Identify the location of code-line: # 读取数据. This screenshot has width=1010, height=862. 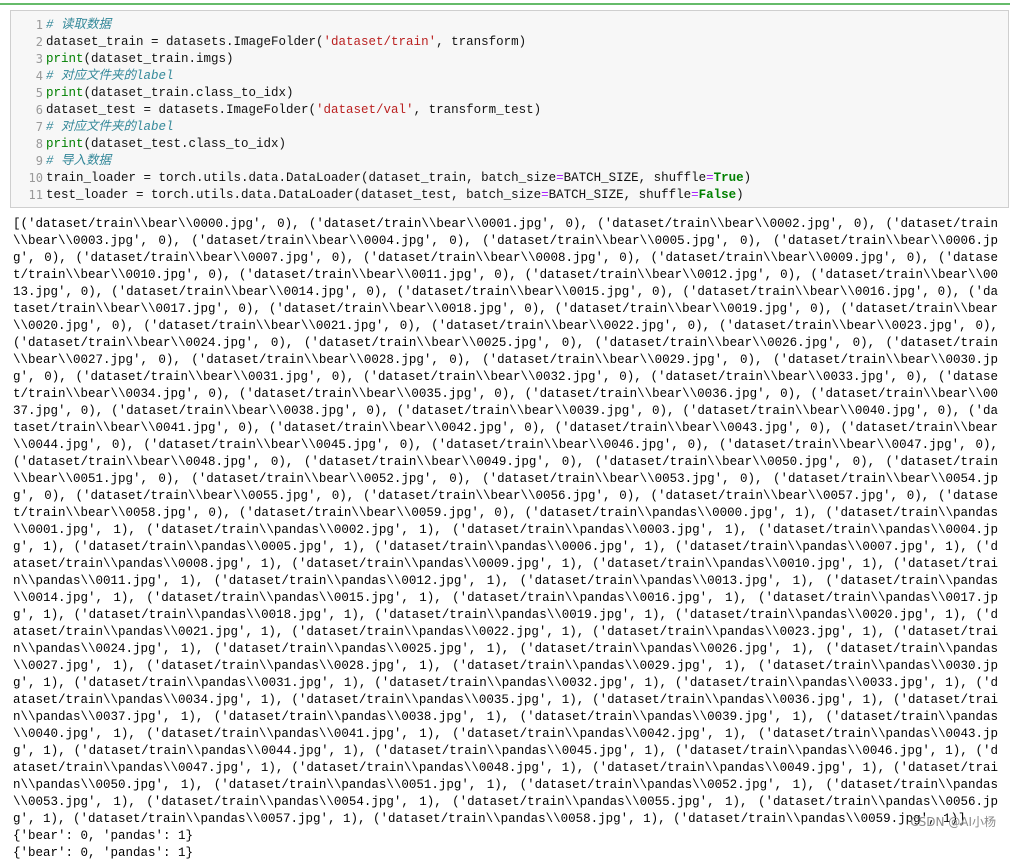
(523, 25).